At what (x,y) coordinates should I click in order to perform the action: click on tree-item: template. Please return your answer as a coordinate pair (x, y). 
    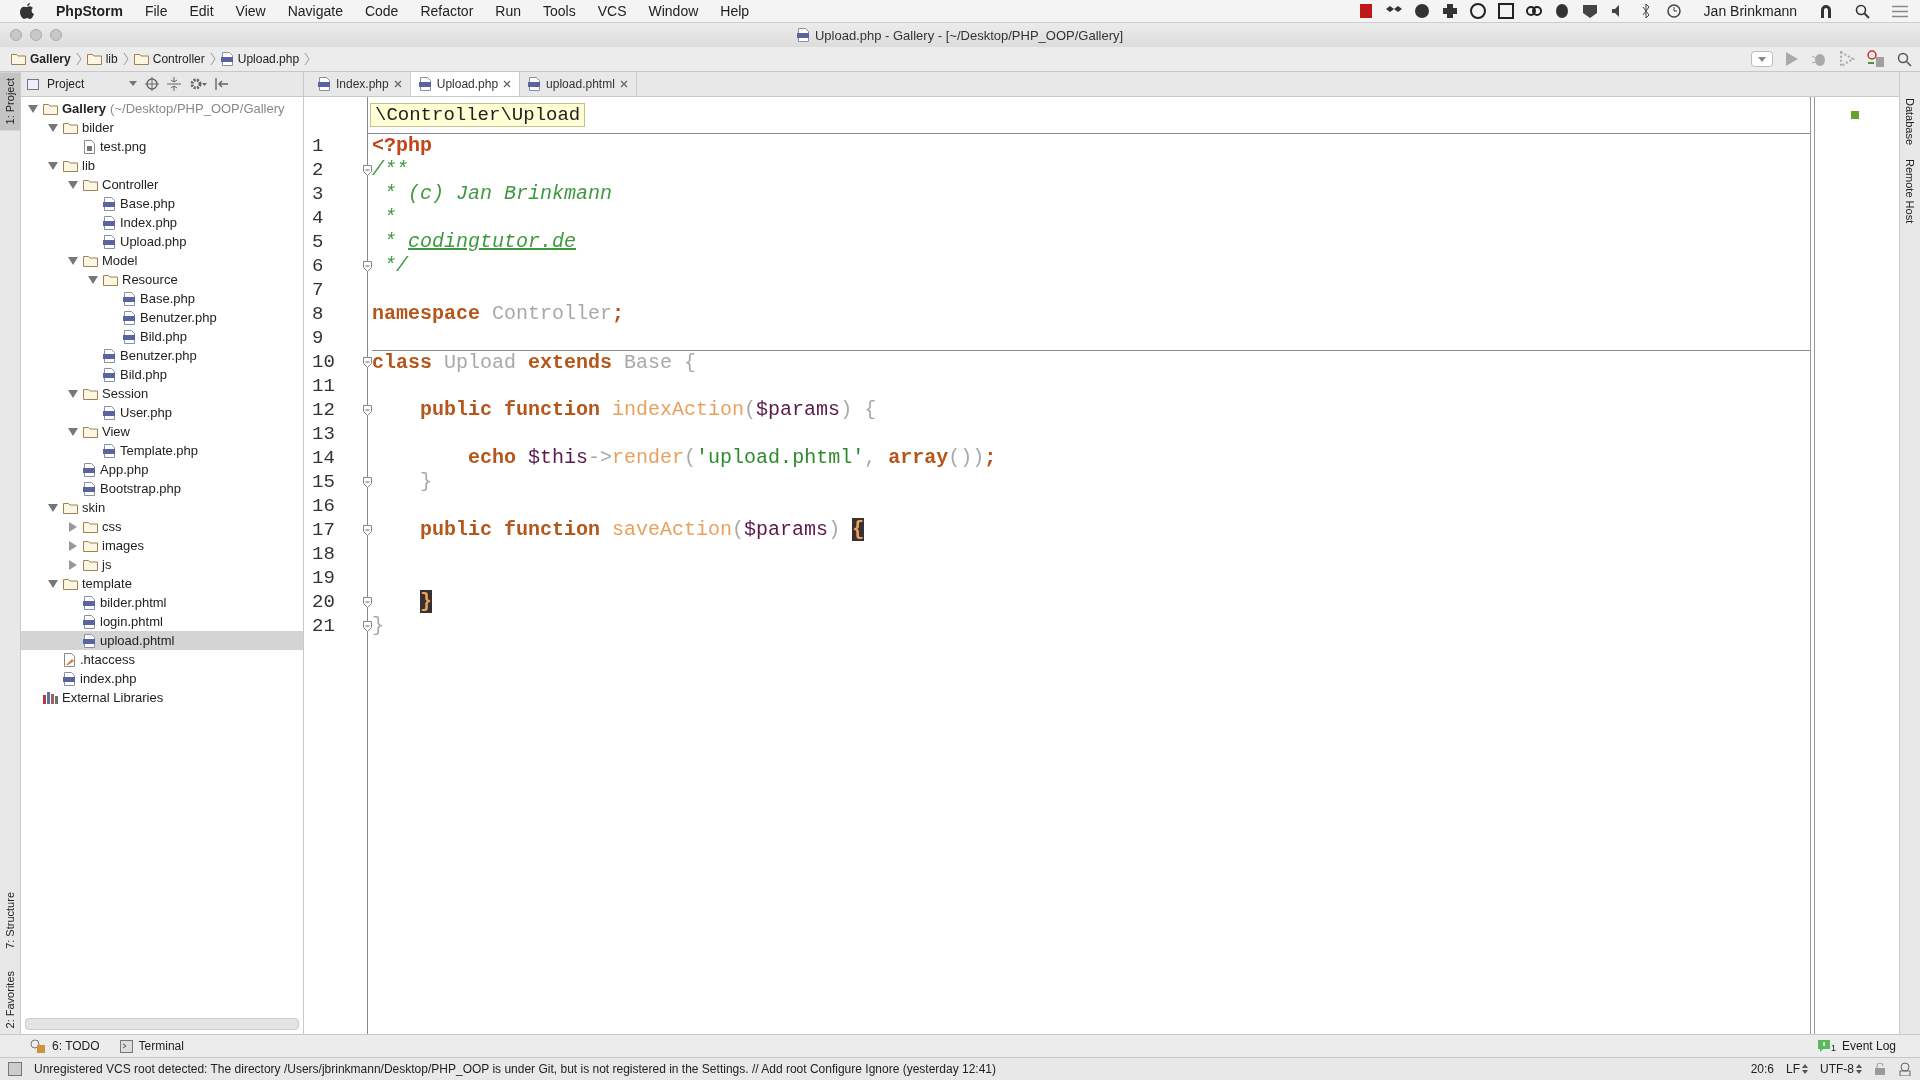
    Looking at the image, I should click on (162, 583).